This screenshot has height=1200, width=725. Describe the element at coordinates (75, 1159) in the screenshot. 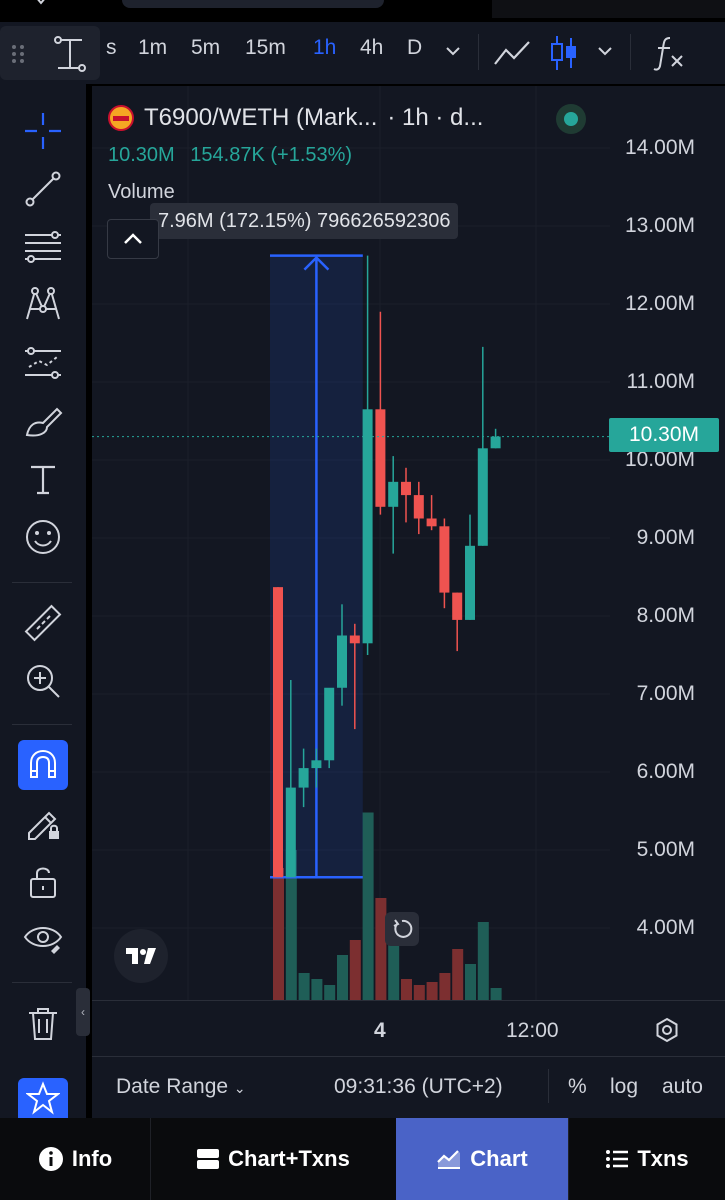

I see `tab-info: Info` at that location.